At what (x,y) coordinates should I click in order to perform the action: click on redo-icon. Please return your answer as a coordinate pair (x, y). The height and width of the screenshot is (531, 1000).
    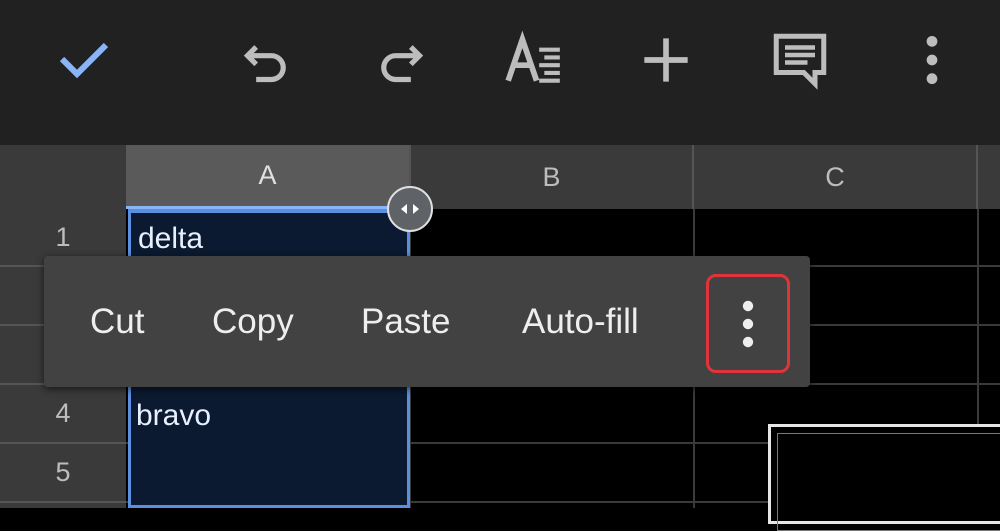
    Looking at the image, I should click on (402, 64).